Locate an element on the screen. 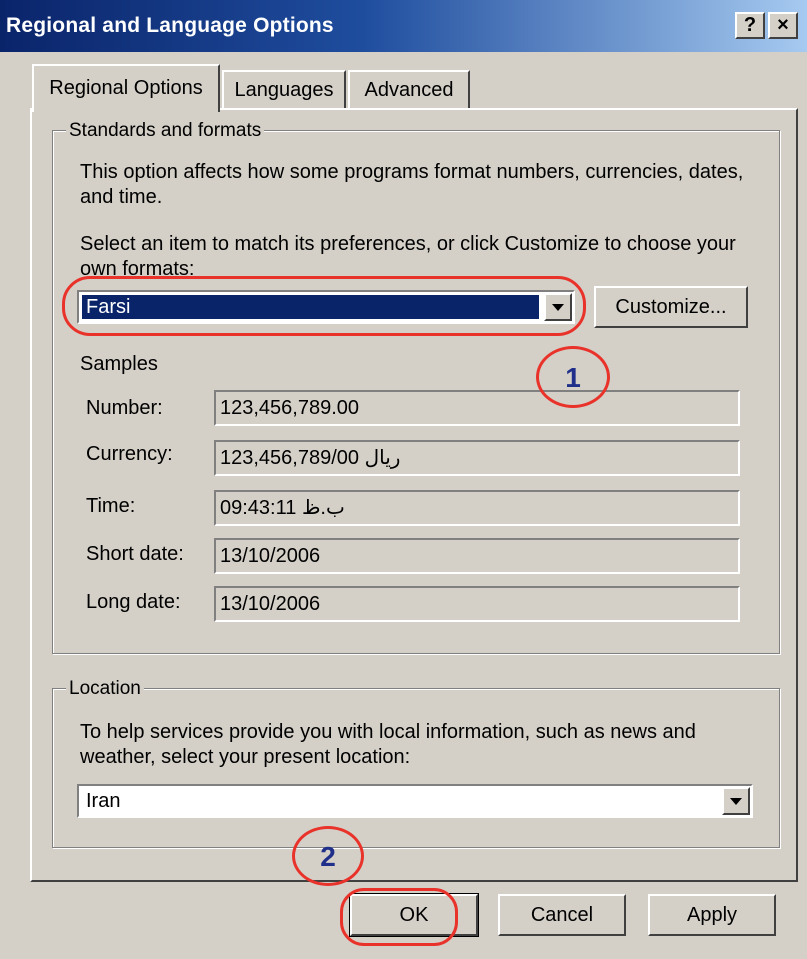 This screenshot has height=959, width=807. samples-label: Samples is located at coordinates (119, 364).